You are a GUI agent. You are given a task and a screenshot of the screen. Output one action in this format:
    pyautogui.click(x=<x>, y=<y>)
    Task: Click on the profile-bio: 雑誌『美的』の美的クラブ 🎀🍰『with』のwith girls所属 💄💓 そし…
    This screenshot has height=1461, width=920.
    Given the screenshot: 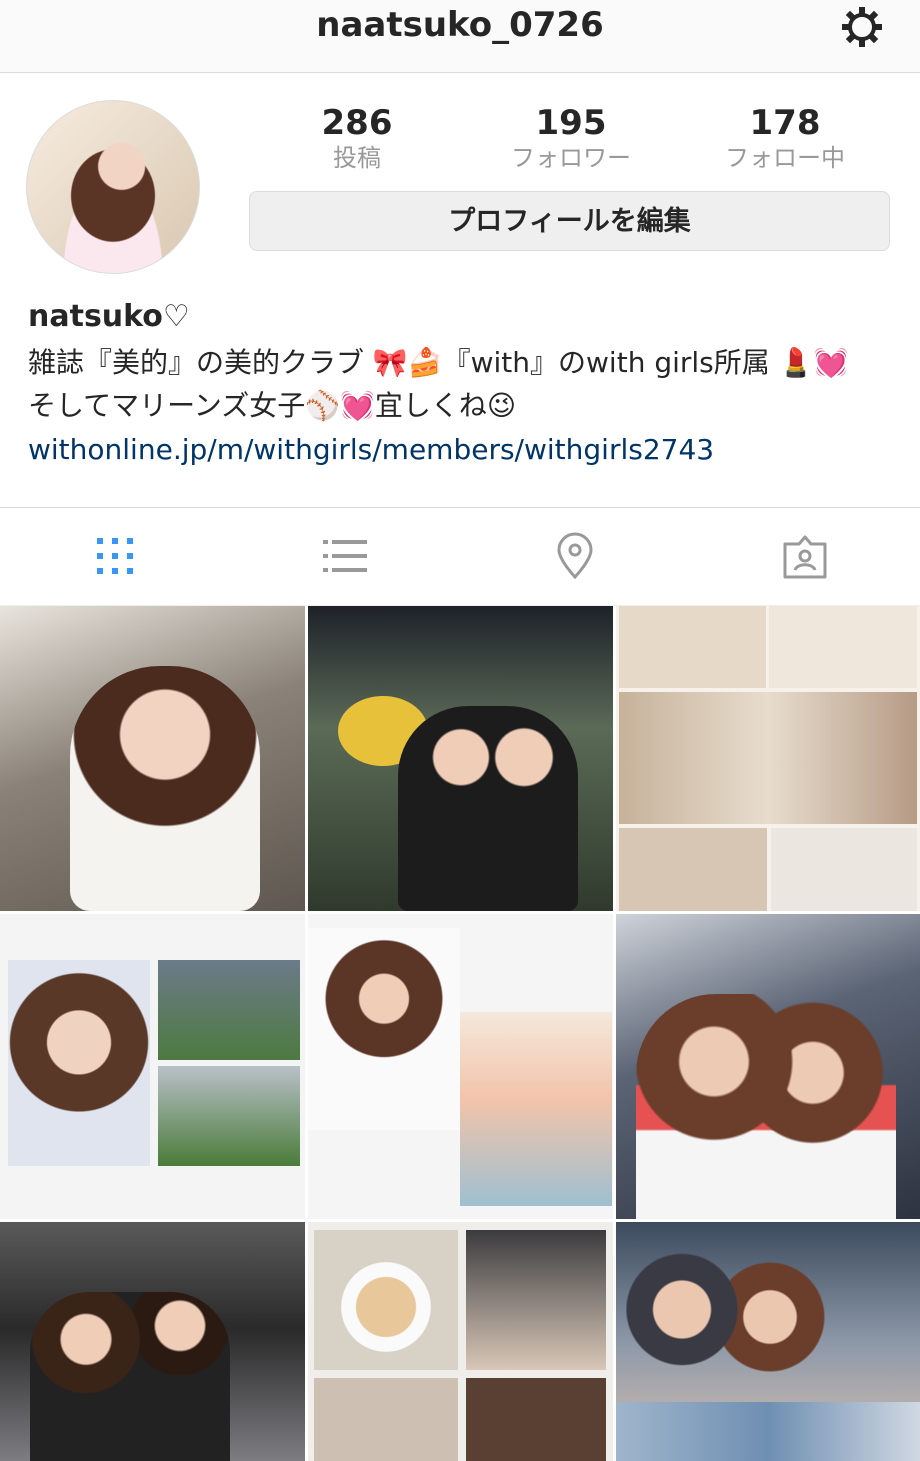 What is the action you would take?
    pyautogui.click(x=468, y=384)
    